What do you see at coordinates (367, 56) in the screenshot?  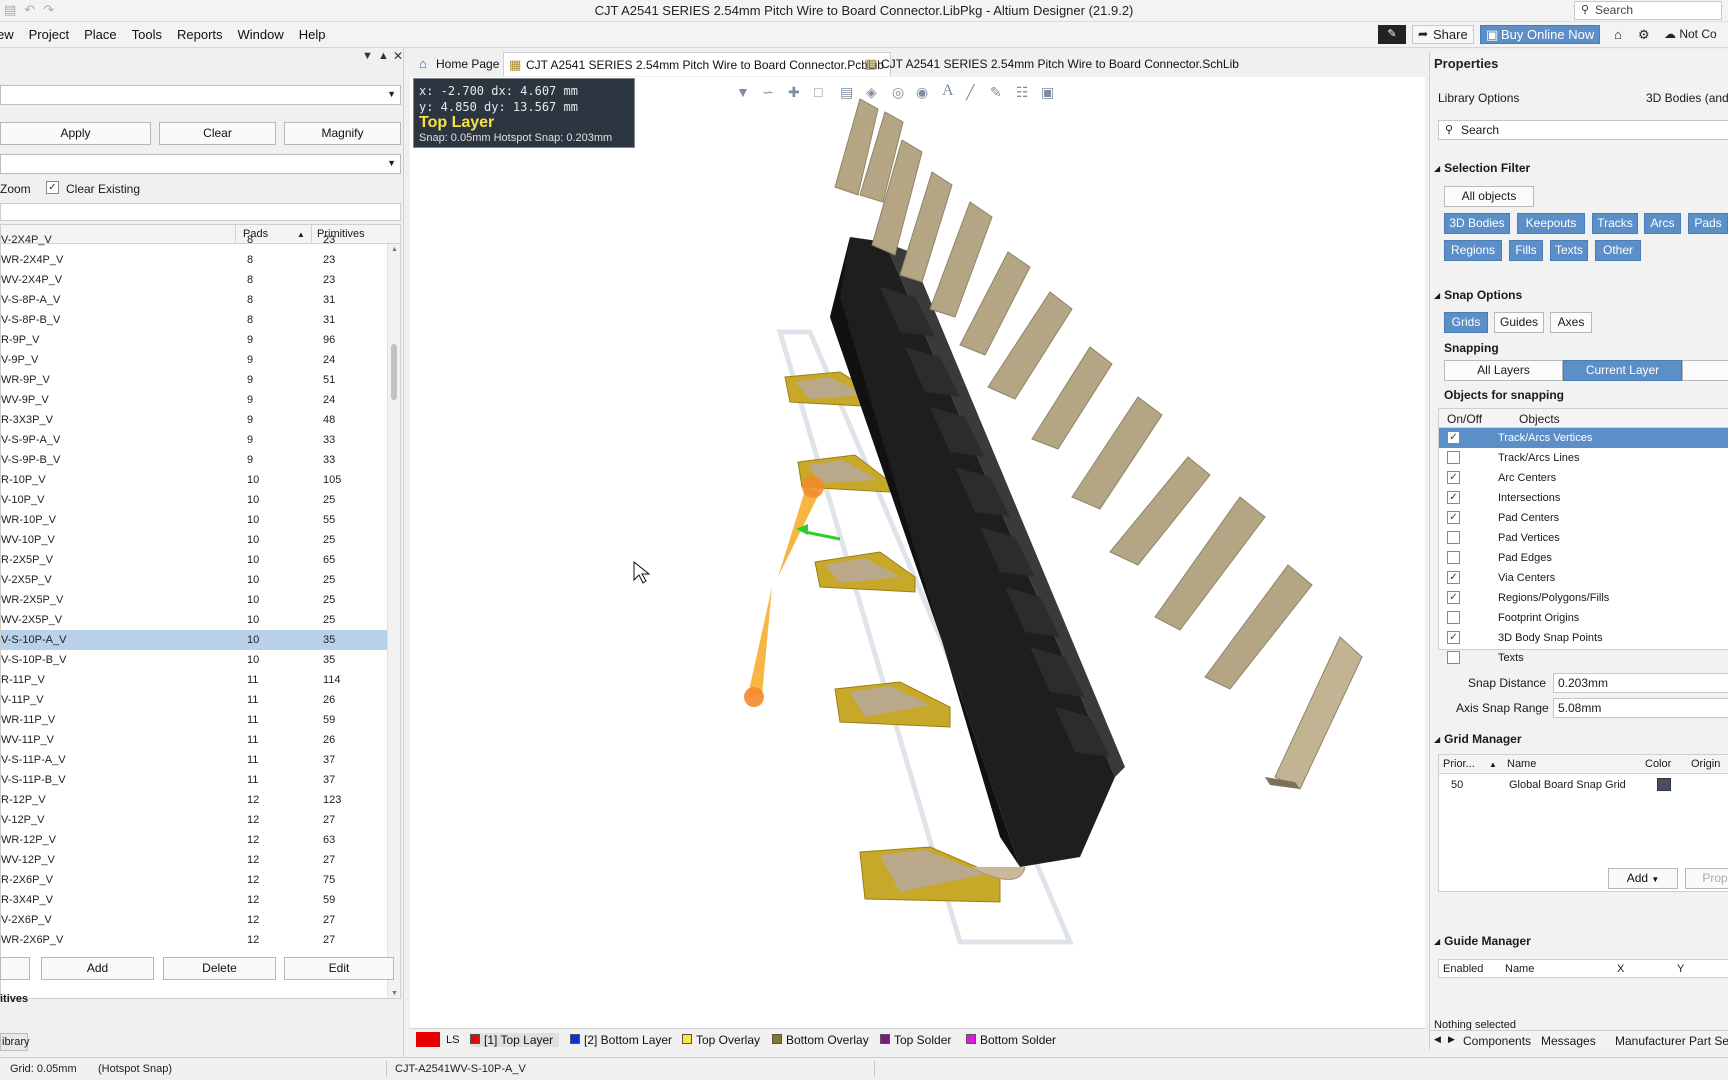 I see `panel-menu-icon: ▼` at bounding box center [367, 56].